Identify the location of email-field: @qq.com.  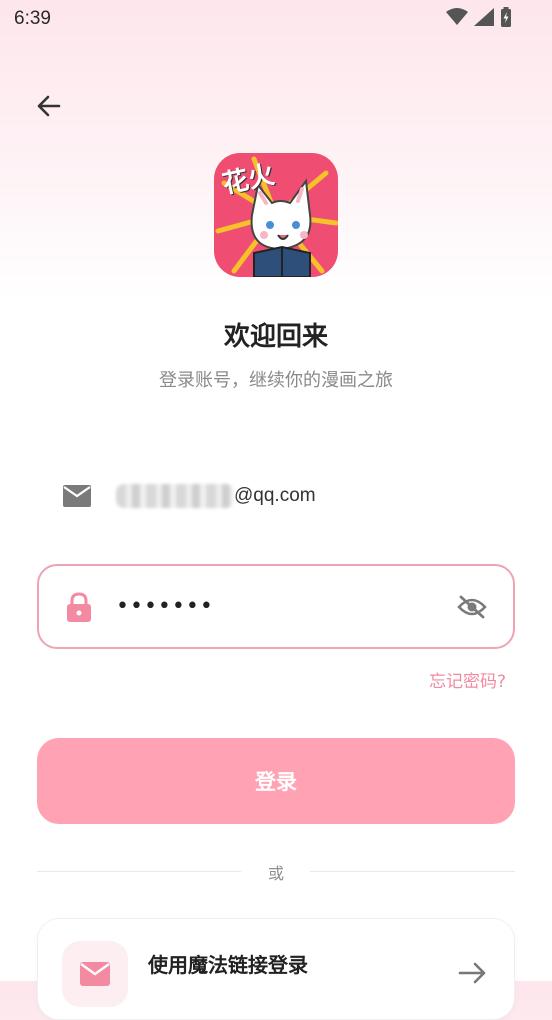
(276, 496).